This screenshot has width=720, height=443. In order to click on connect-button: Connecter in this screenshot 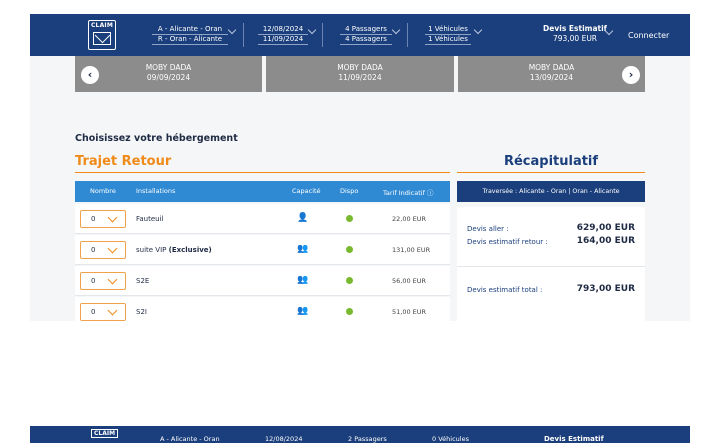, I will do `click(648, 35)`.